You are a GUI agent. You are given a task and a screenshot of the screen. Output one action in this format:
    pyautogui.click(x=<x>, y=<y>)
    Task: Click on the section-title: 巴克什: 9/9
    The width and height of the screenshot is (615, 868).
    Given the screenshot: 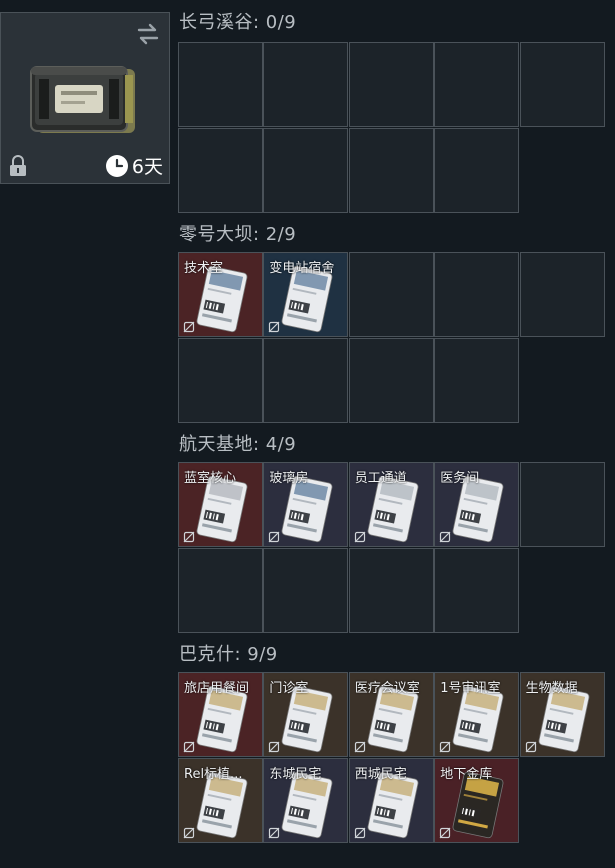 What is the action you would take?
    pyautogui.click(x=228, y=654)
    